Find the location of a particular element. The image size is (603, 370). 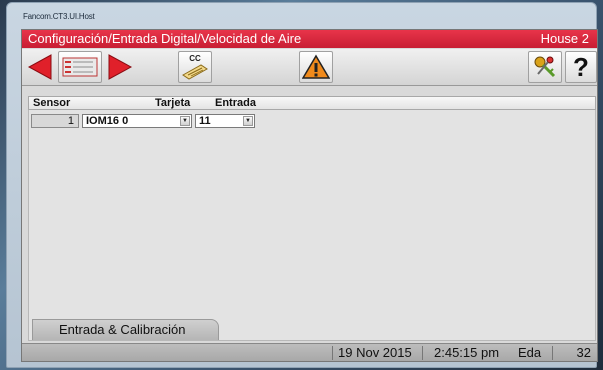

house-label: House 2 is located at coordinates (564, 38).